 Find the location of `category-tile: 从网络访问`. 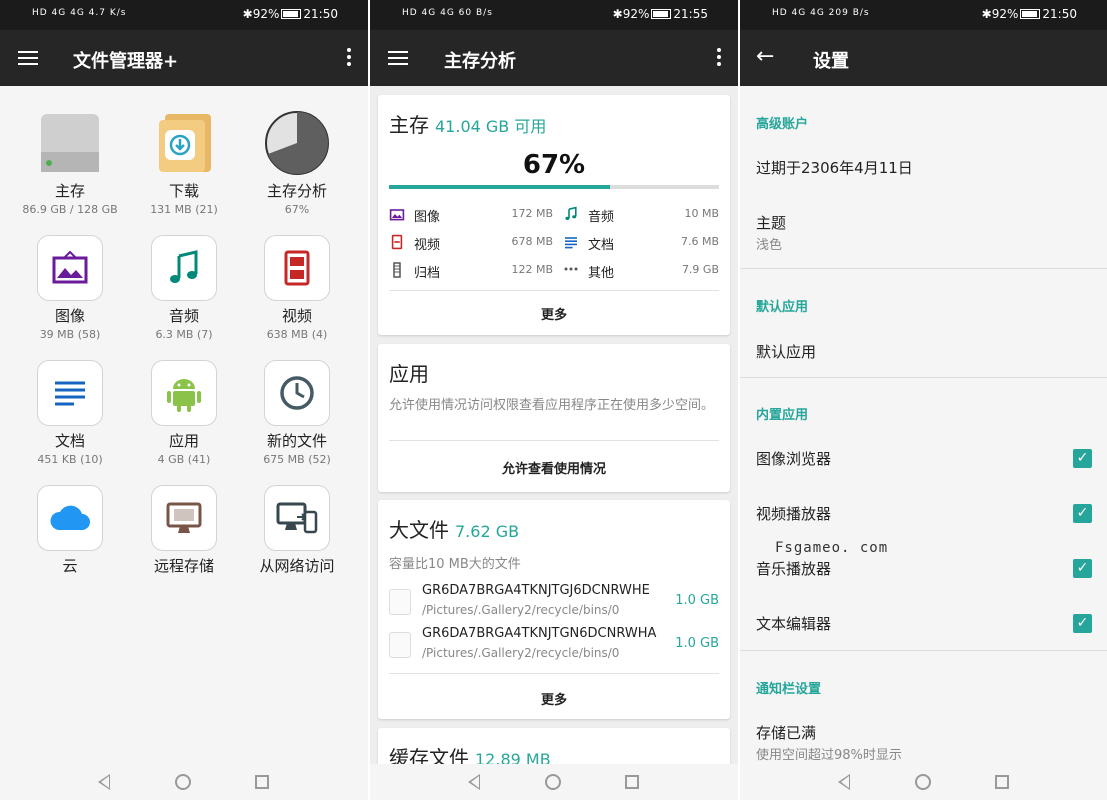

category-tile: 从网络访问 is located at coordinates (297, 530).